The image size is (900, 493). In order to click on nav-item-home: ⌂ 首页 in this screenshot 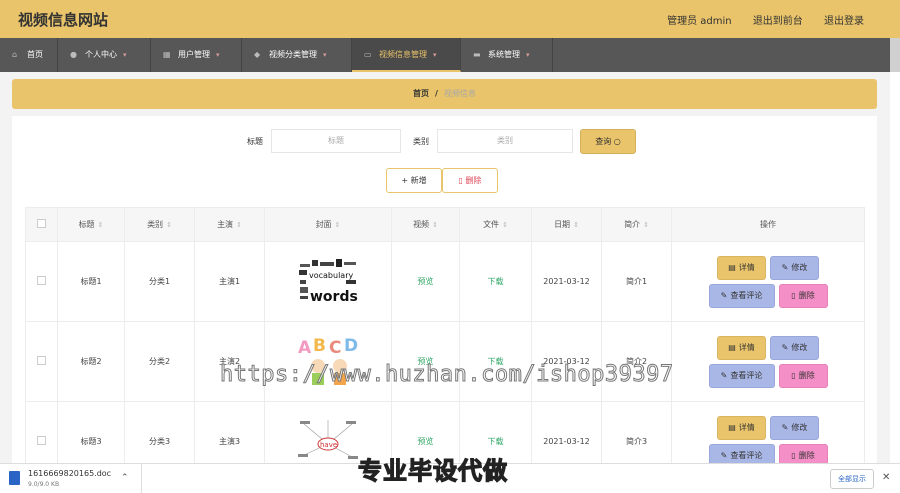, I will do `click(29, 55)`.